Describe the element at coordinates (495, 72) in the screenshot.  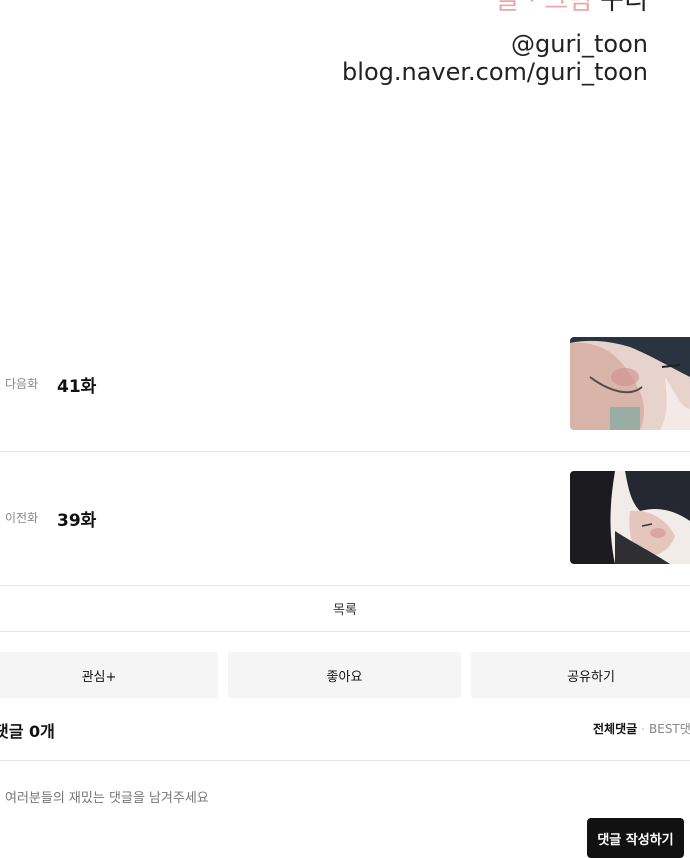
I see `credit-blog: blog.naver.com/guri_toon` at that location.